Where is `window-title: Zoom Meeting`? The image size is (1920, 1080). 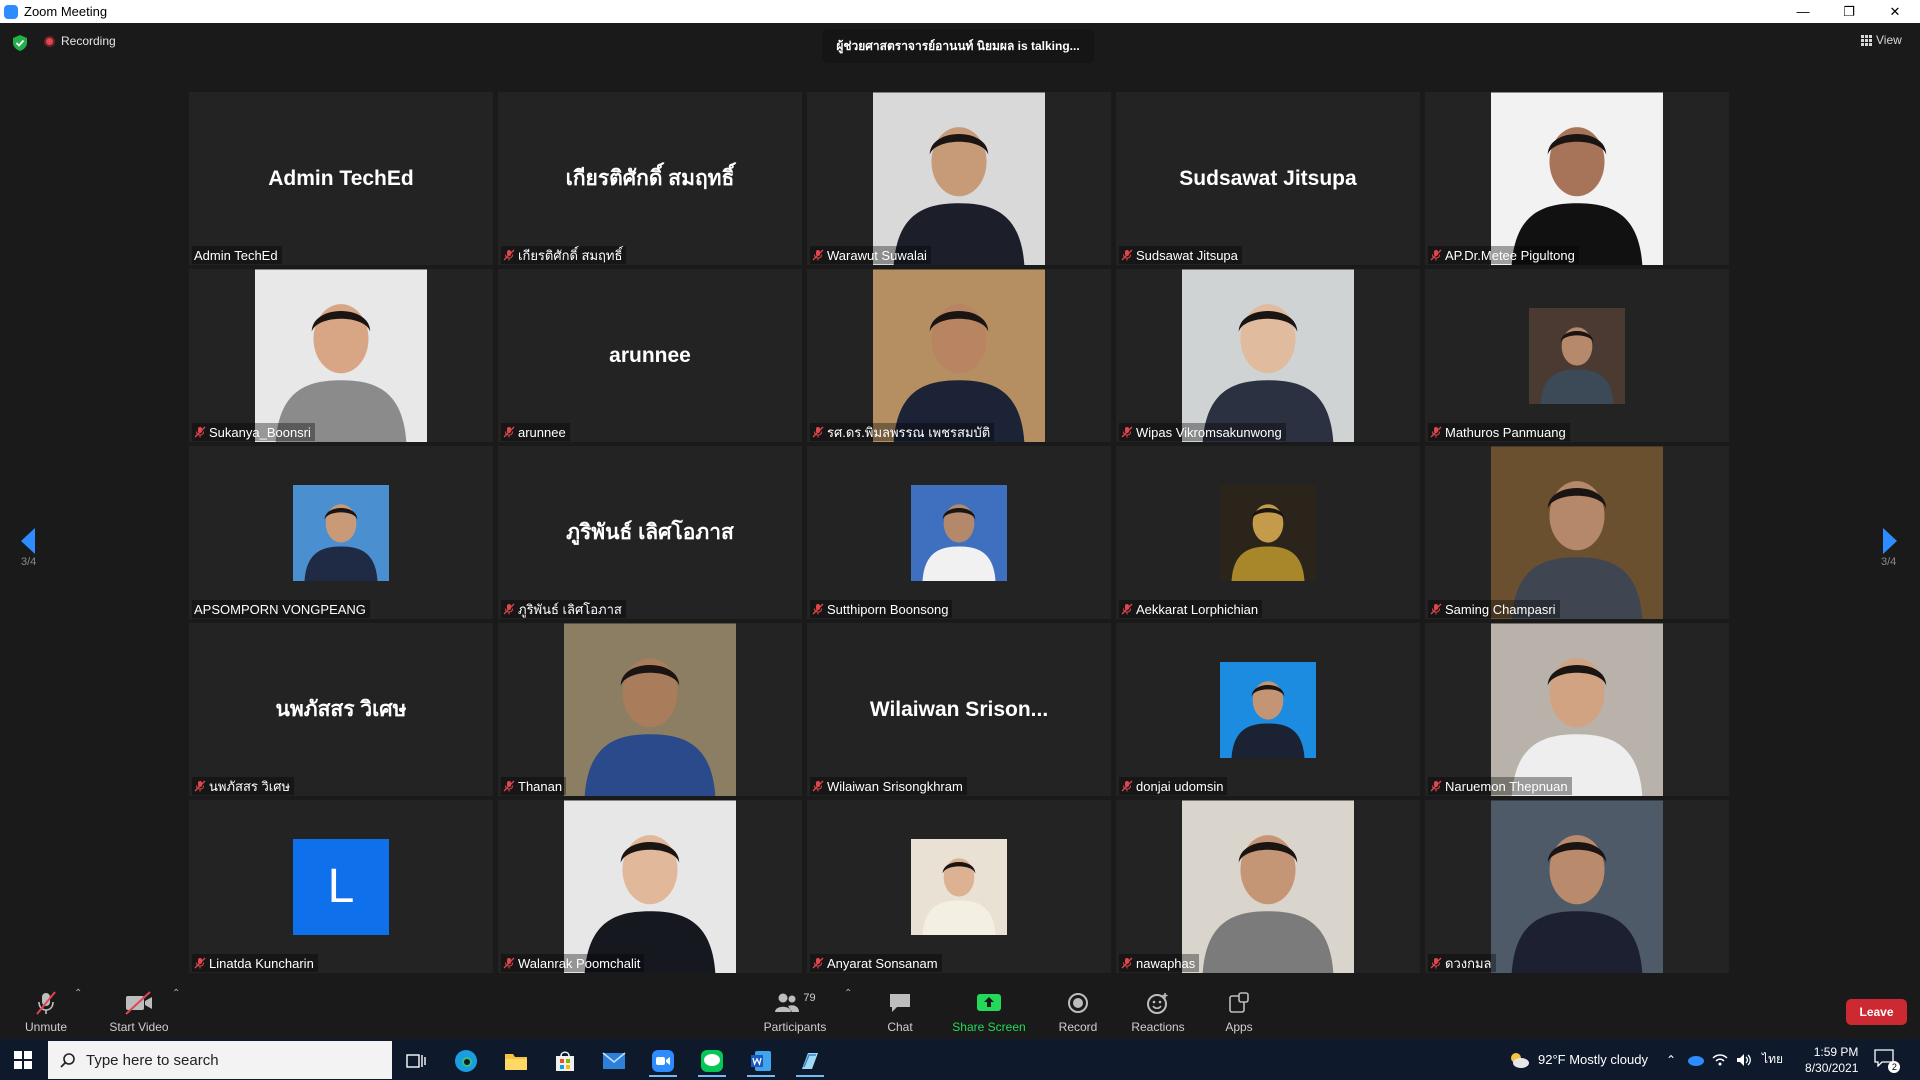
window-title: Zoom Meeting is located at coordinates (66, 11).